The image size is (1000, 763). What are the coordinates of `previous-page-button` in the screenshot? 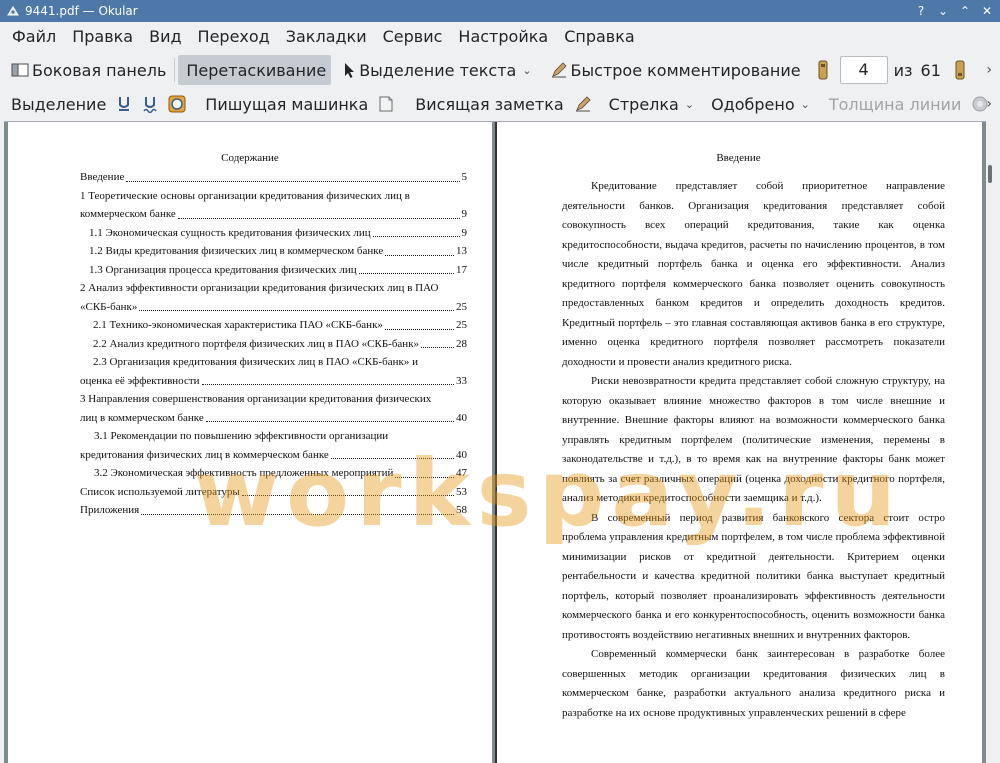 It's located at (823, 70).